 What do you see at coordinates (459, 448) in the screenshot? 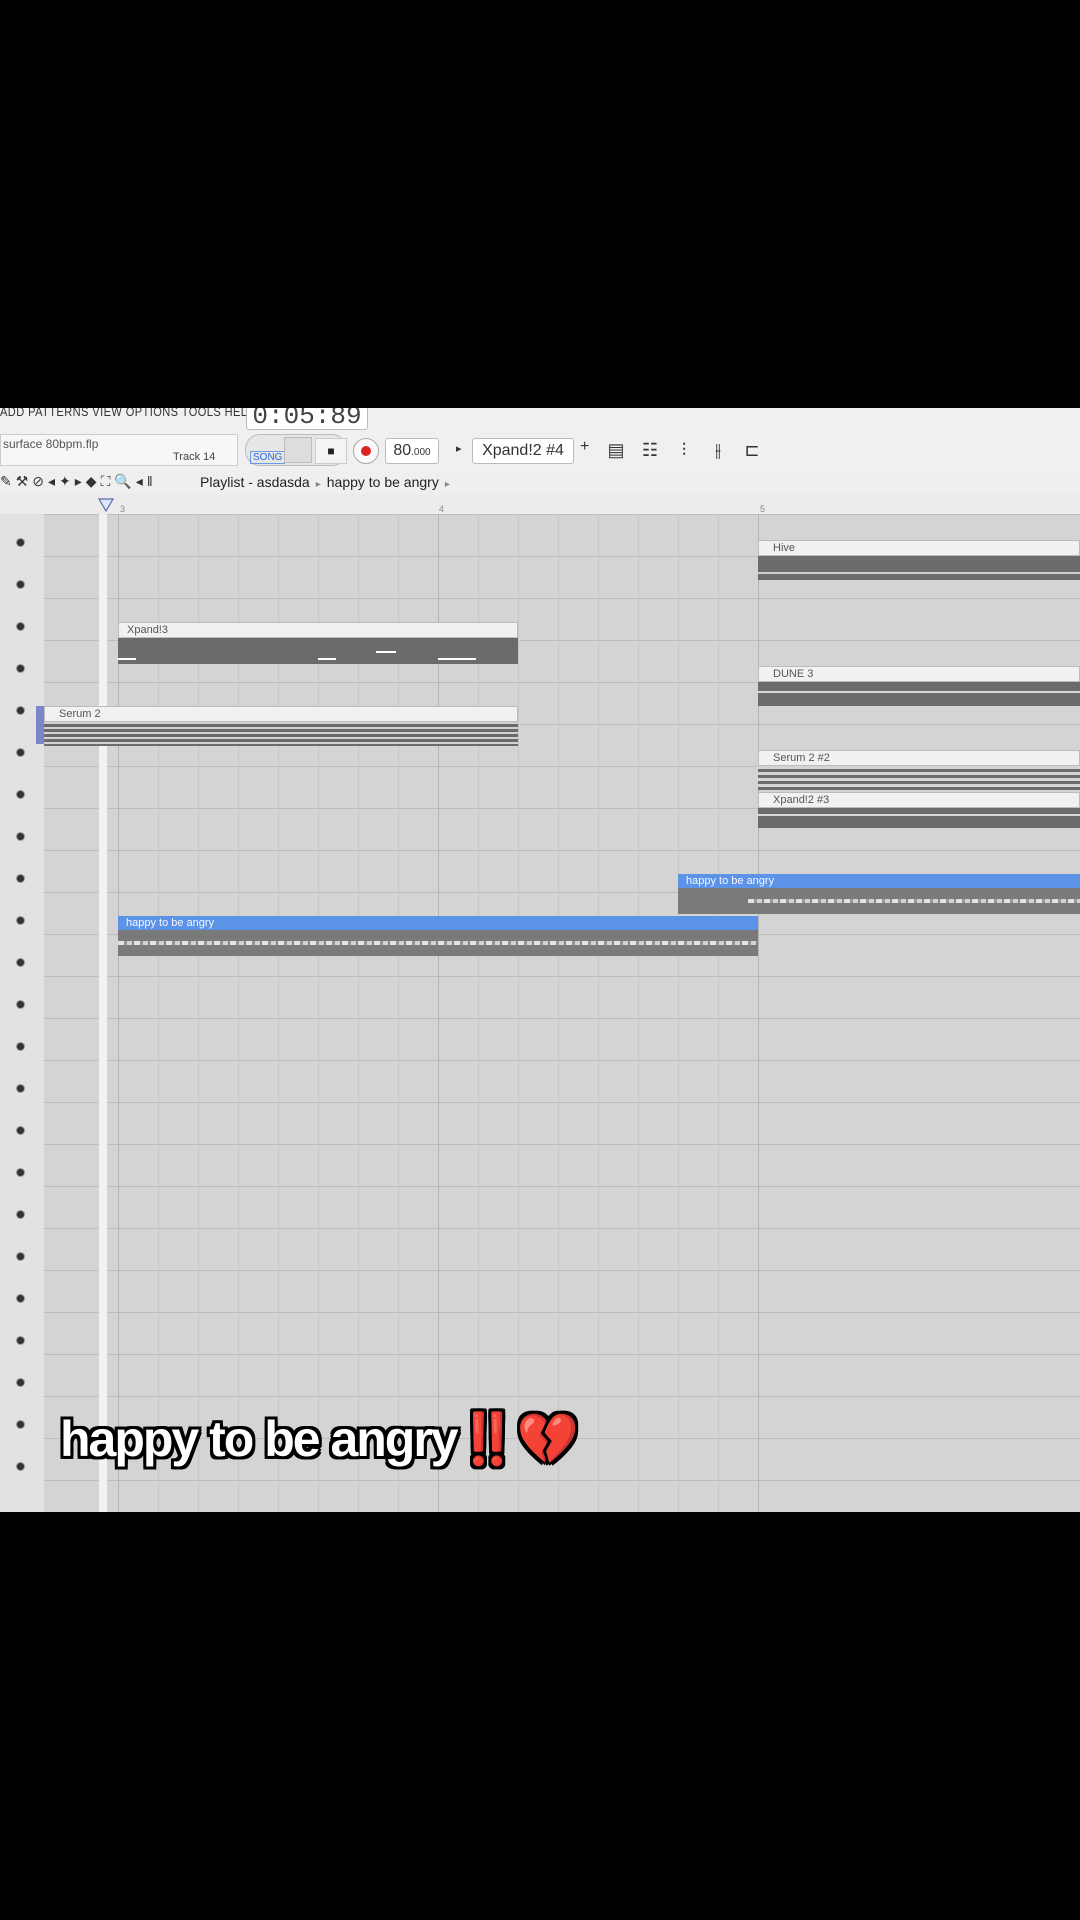
I see `pattern-arrow-icon: ▸` at bounding box center [459, 448].